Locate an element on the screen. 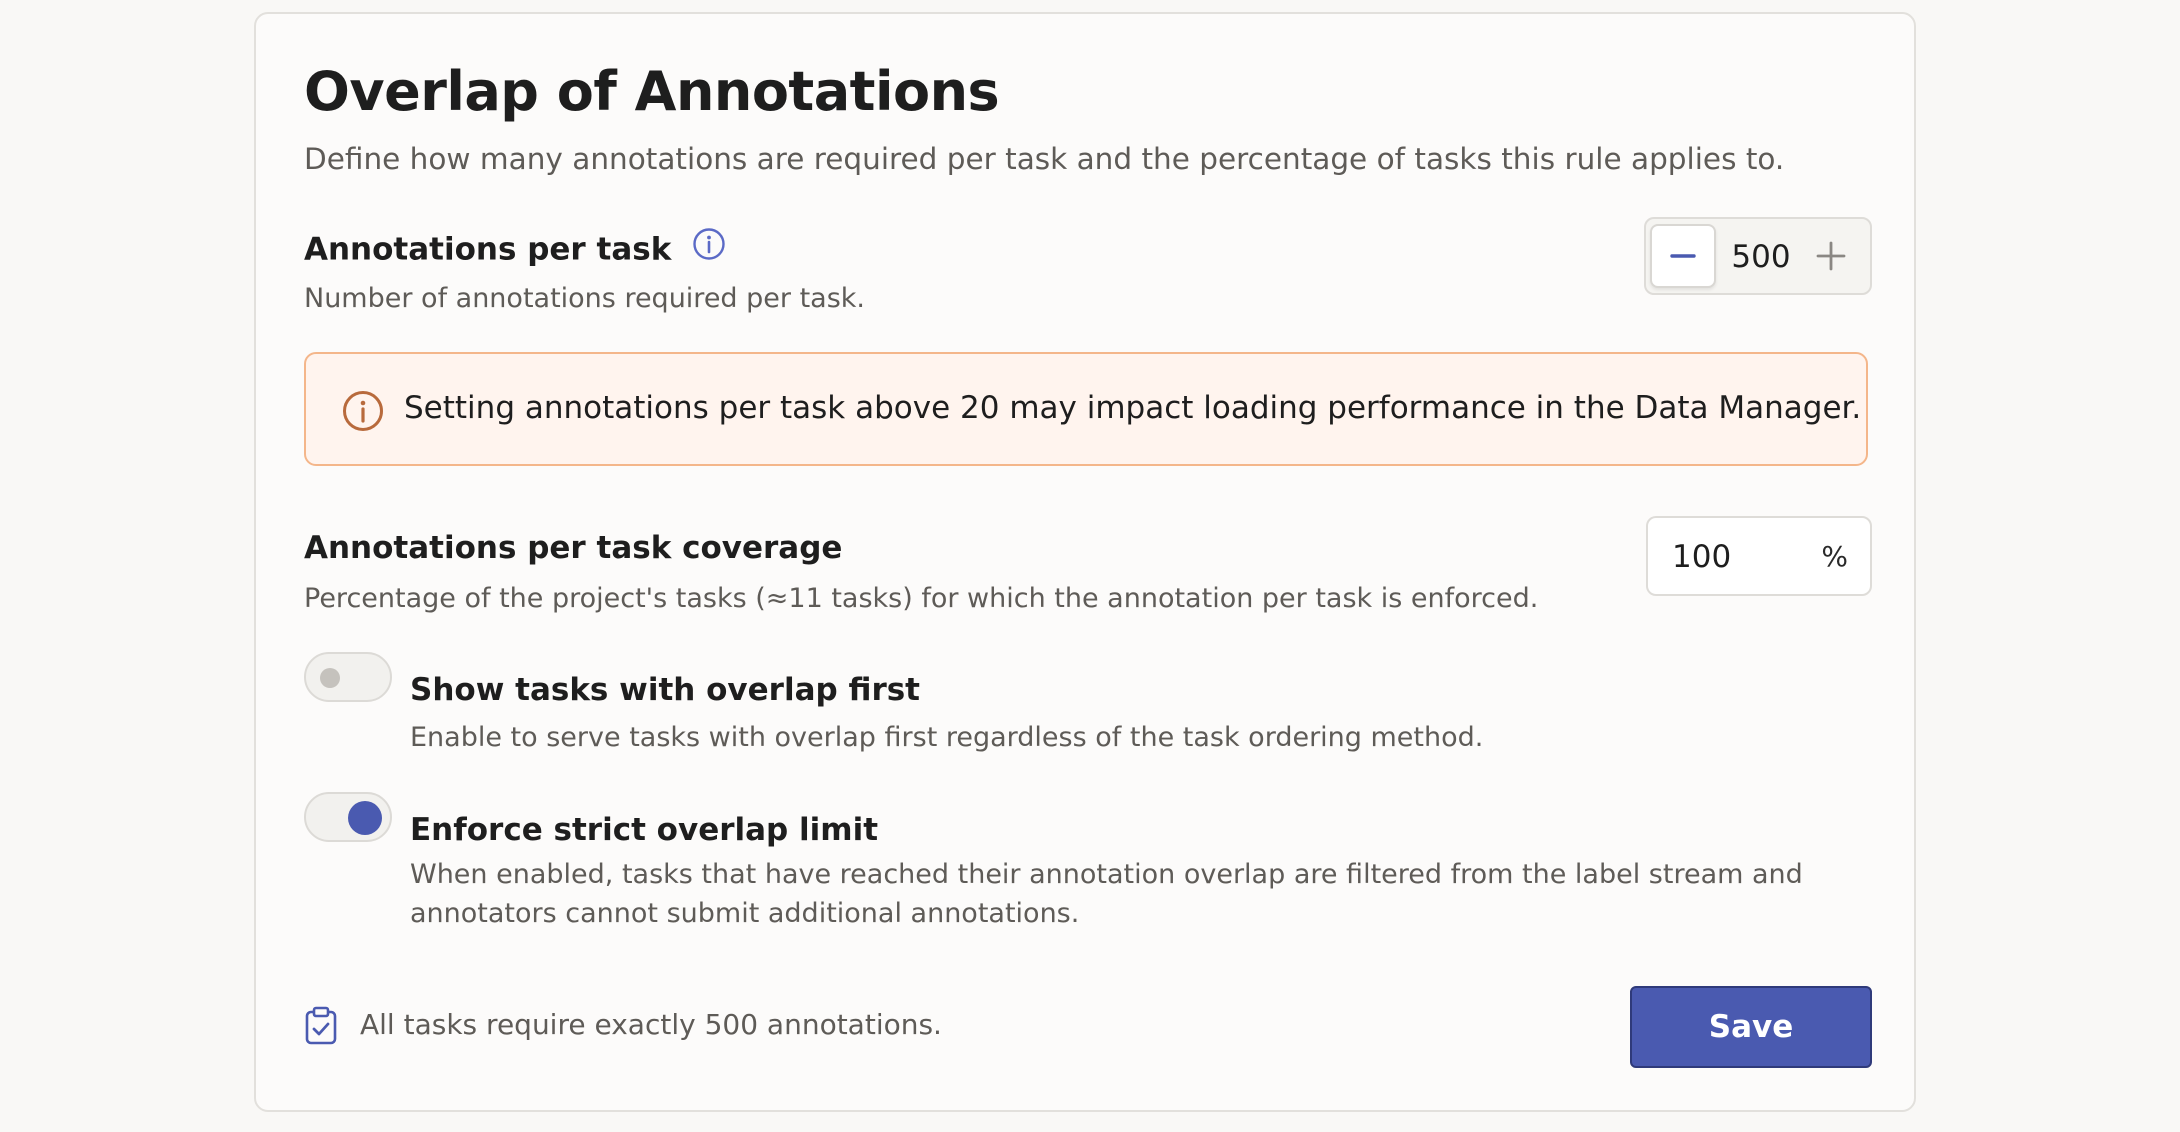  info-circle-icon is located at coordinates (709, 248).